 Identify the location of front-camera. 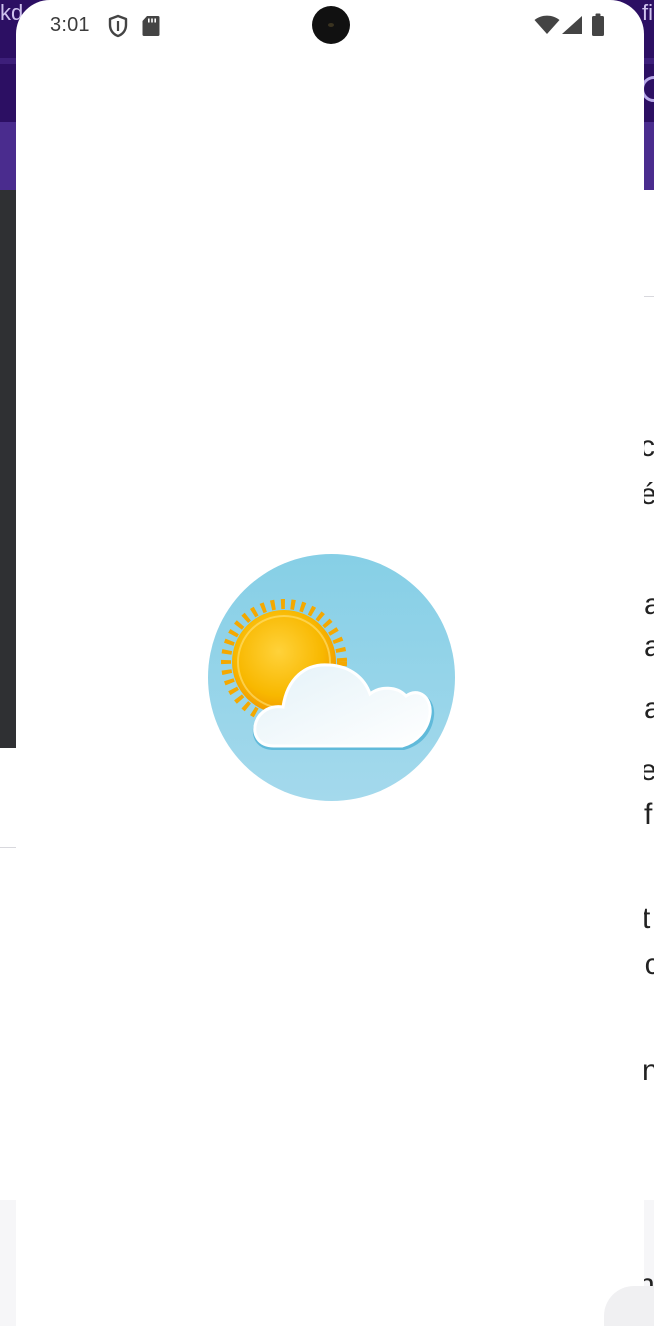
(331, 25).